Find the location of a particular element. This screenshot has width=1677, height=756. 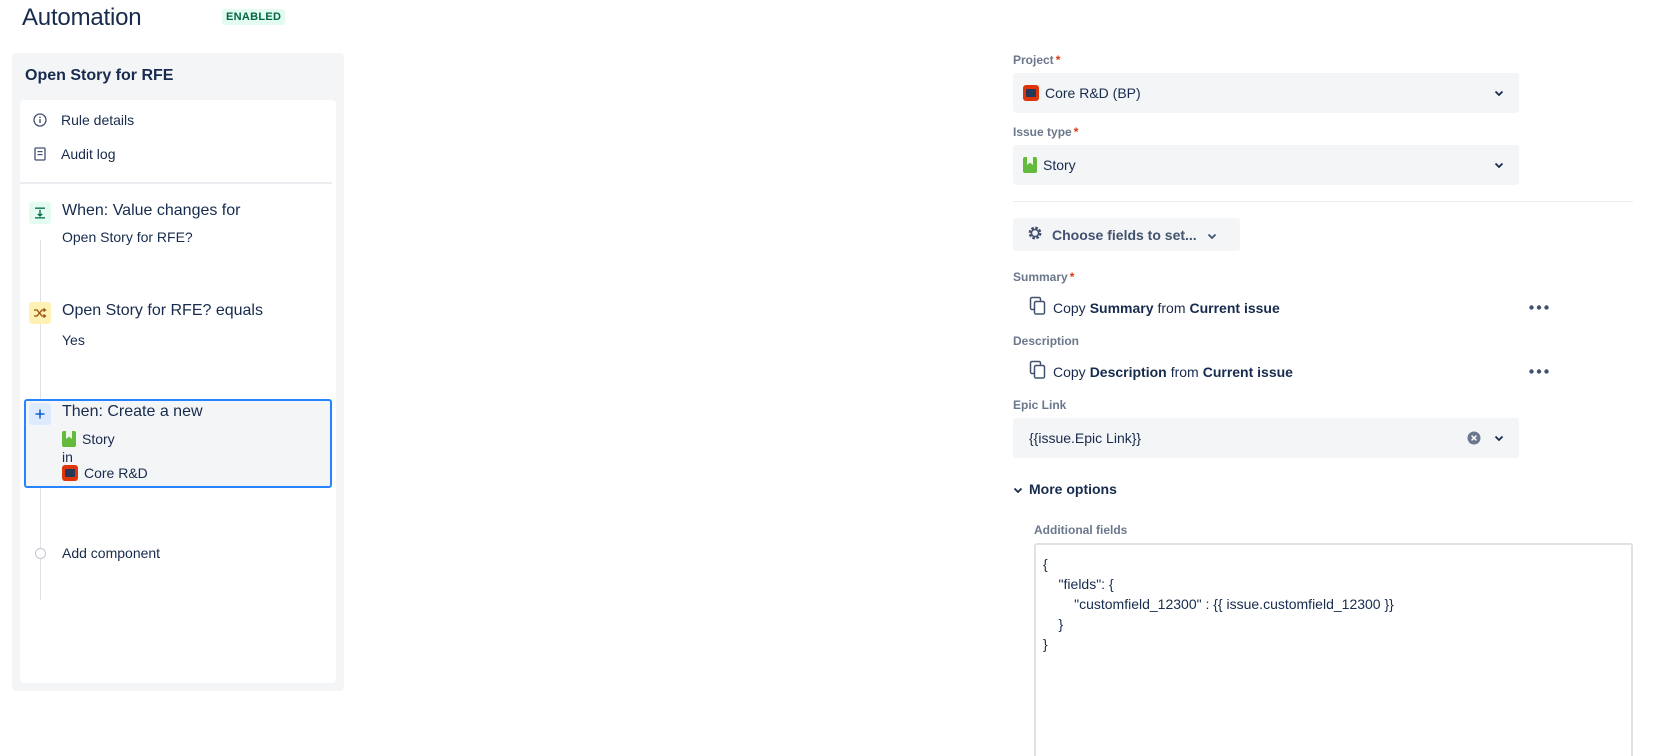

action-project: Core R&D is located at coordinates (105, 473).